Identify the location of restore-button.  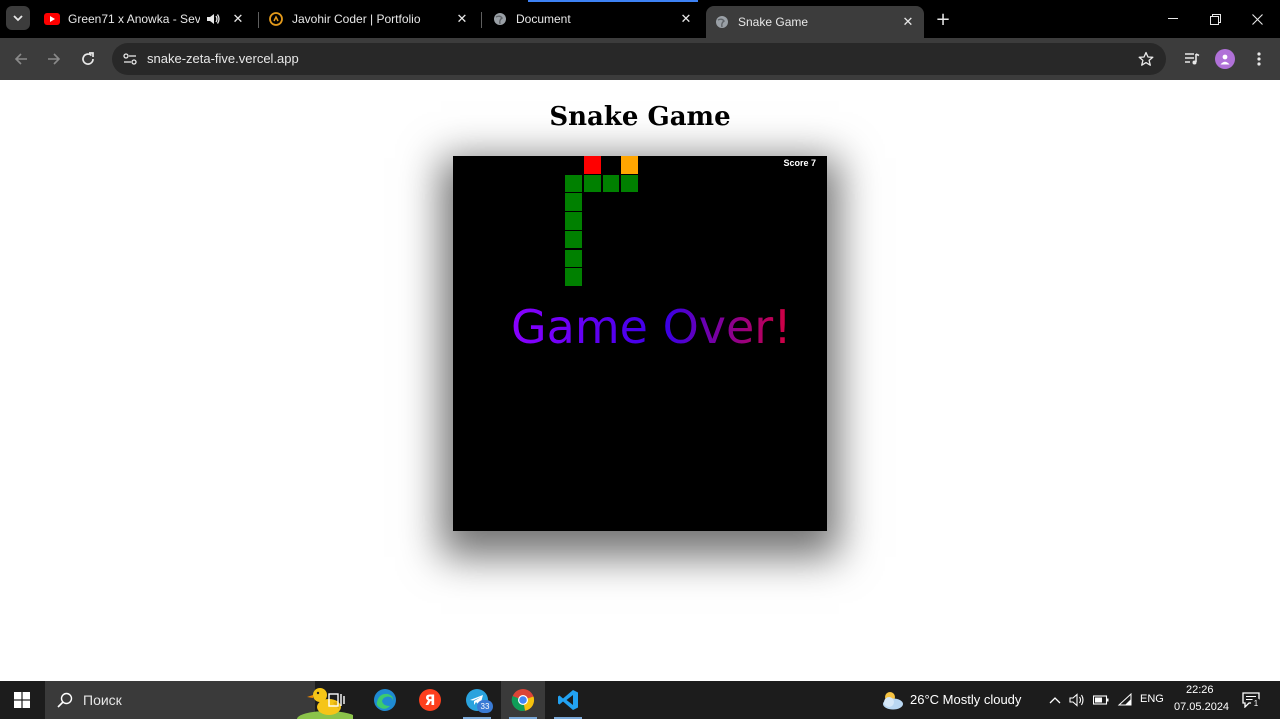
(1215, 19).